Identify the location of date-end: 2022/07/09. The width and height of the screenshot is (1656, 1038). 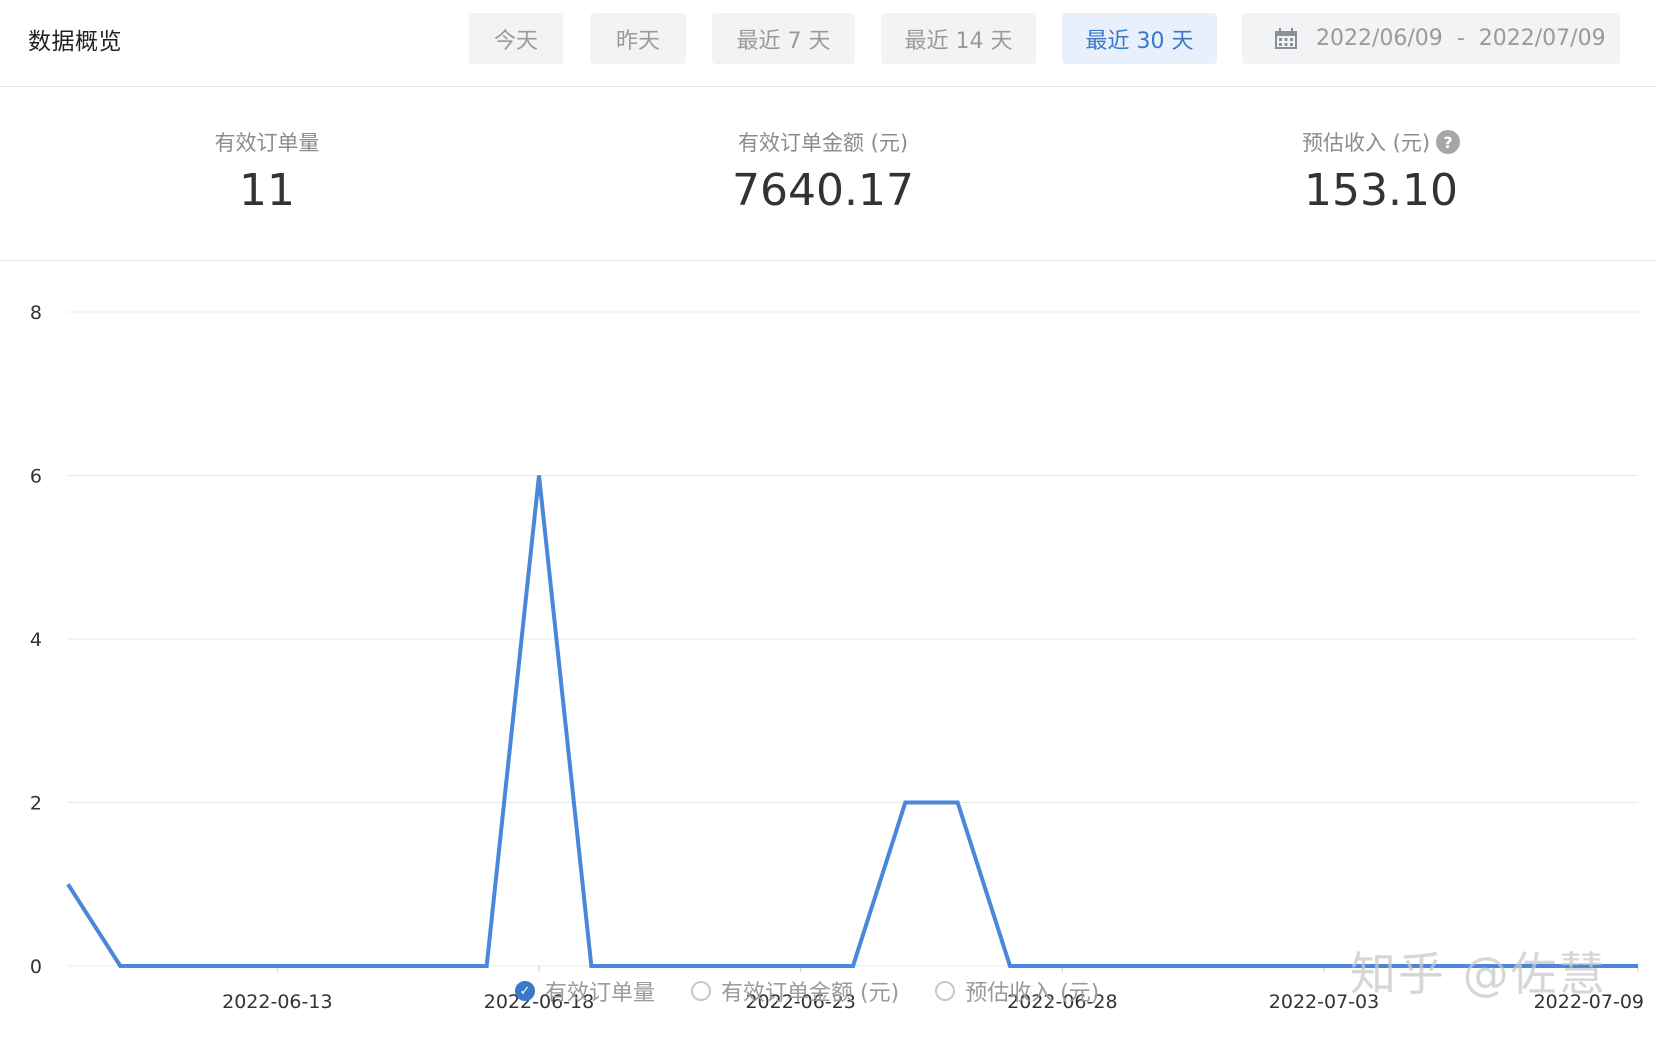
(1542, 38).